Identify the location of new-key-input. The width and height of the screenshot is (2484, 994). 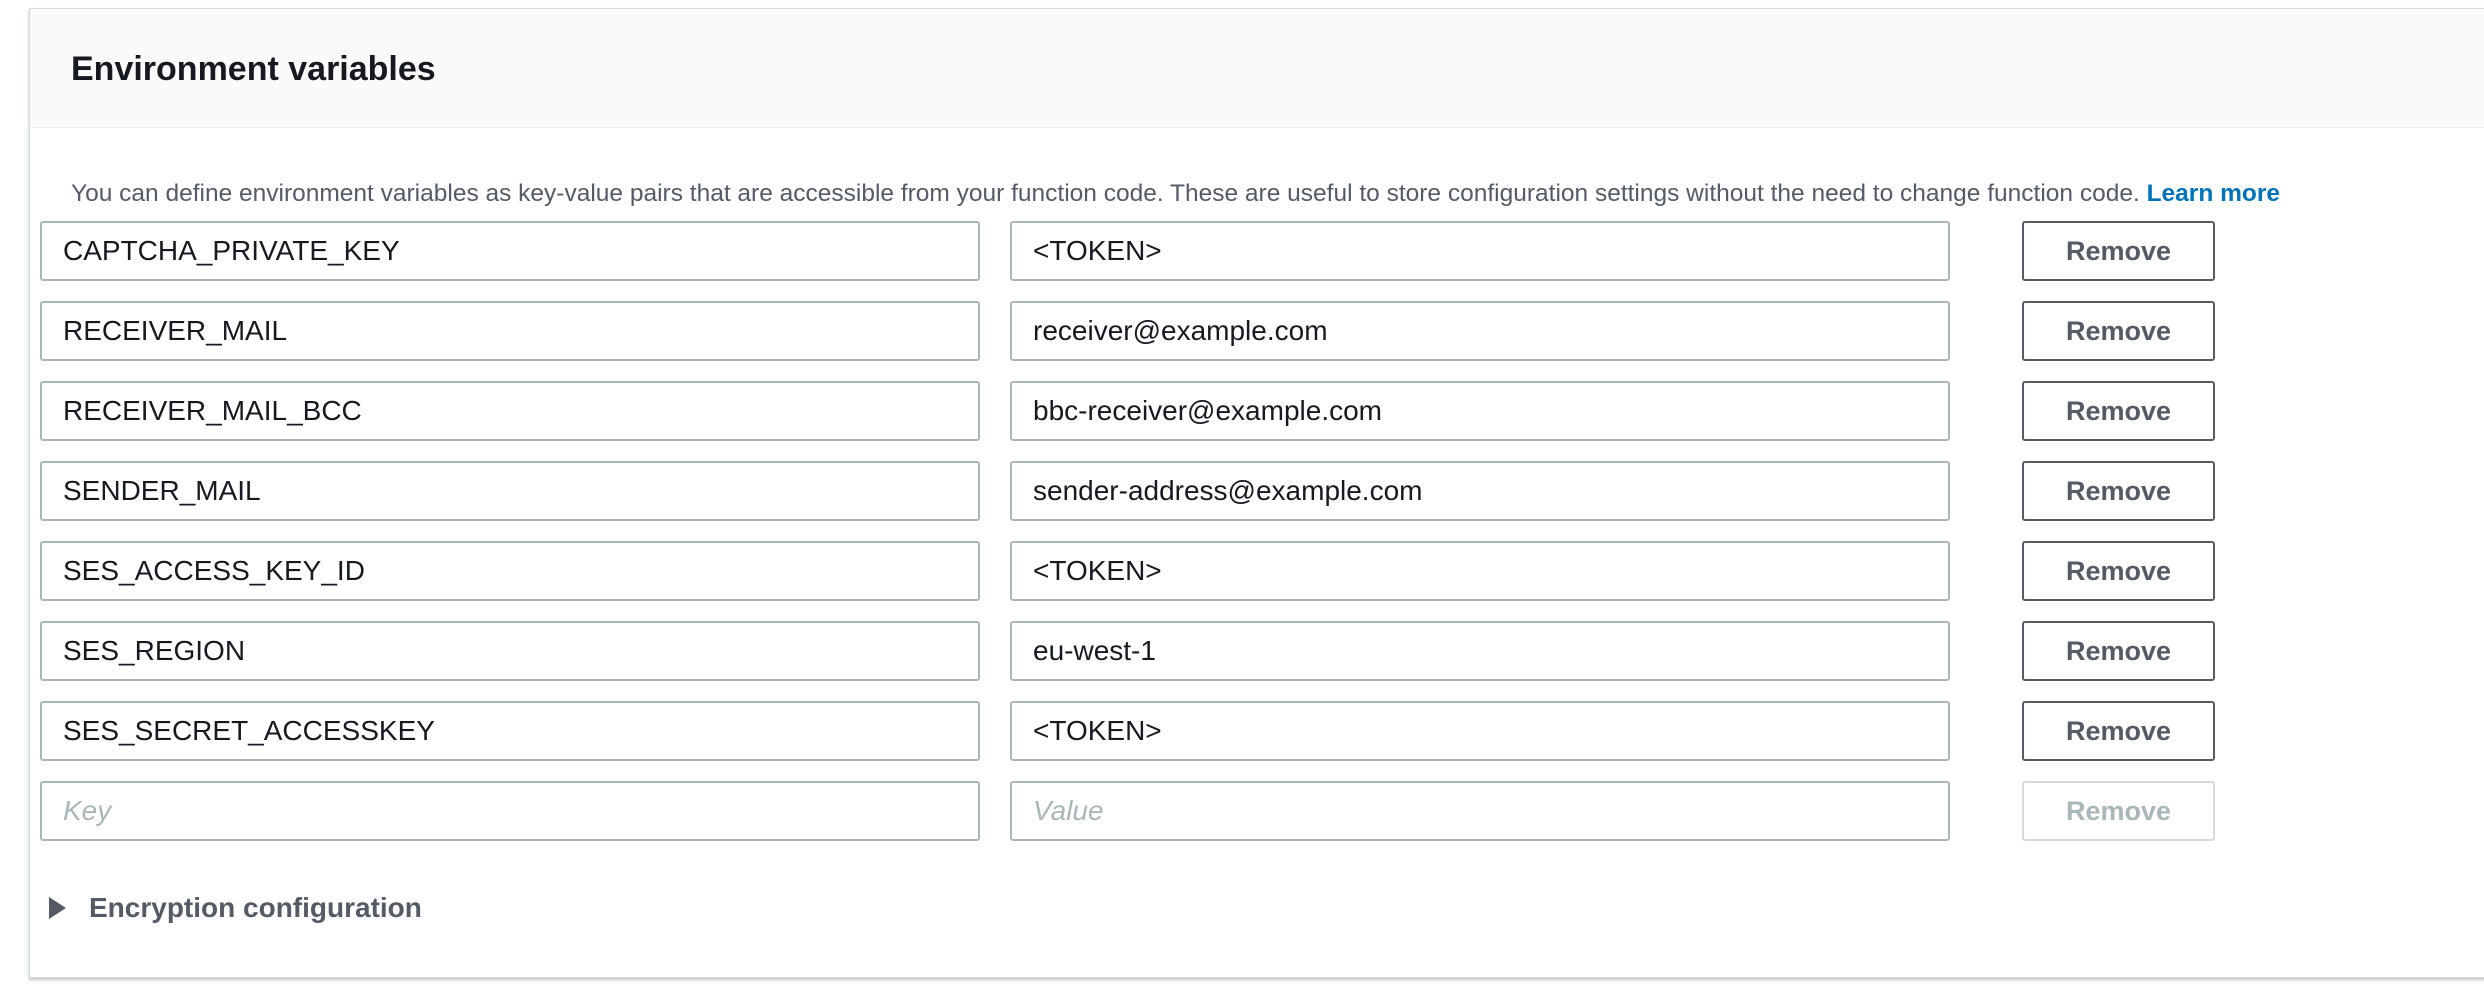
(510, 811).